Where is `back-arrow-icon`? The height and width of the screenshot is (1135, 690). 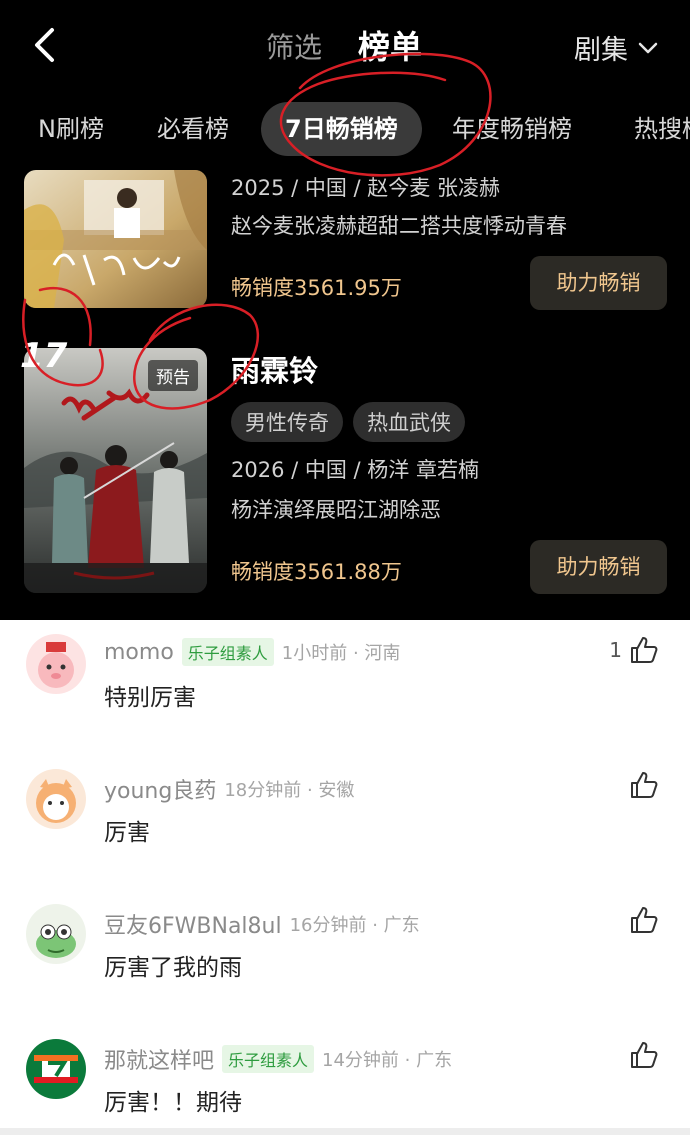 back-arrow-icon is located at coordinates (45, 45).